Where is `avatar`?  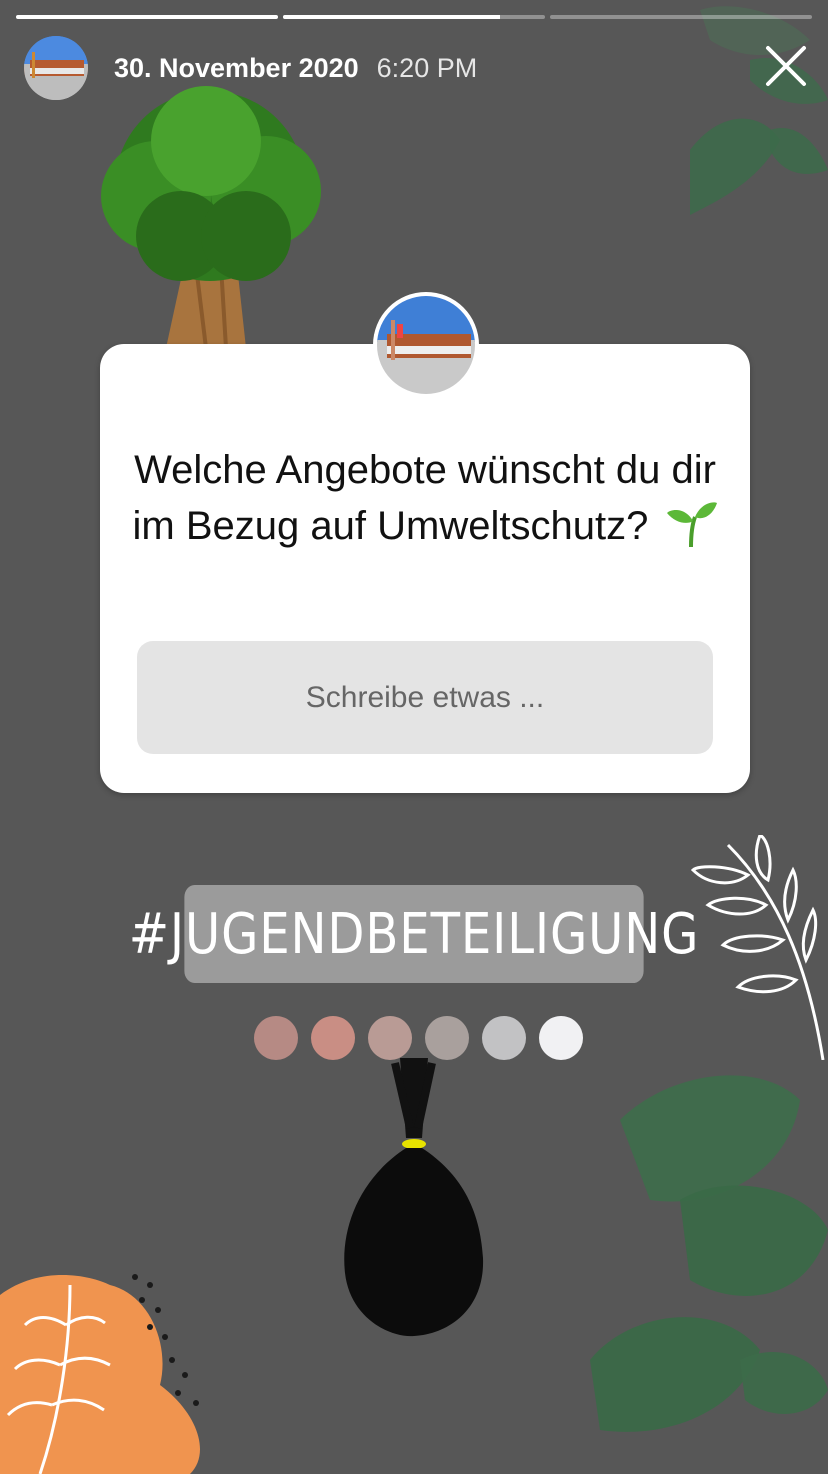
avatar is located at coordinates (56, 68).